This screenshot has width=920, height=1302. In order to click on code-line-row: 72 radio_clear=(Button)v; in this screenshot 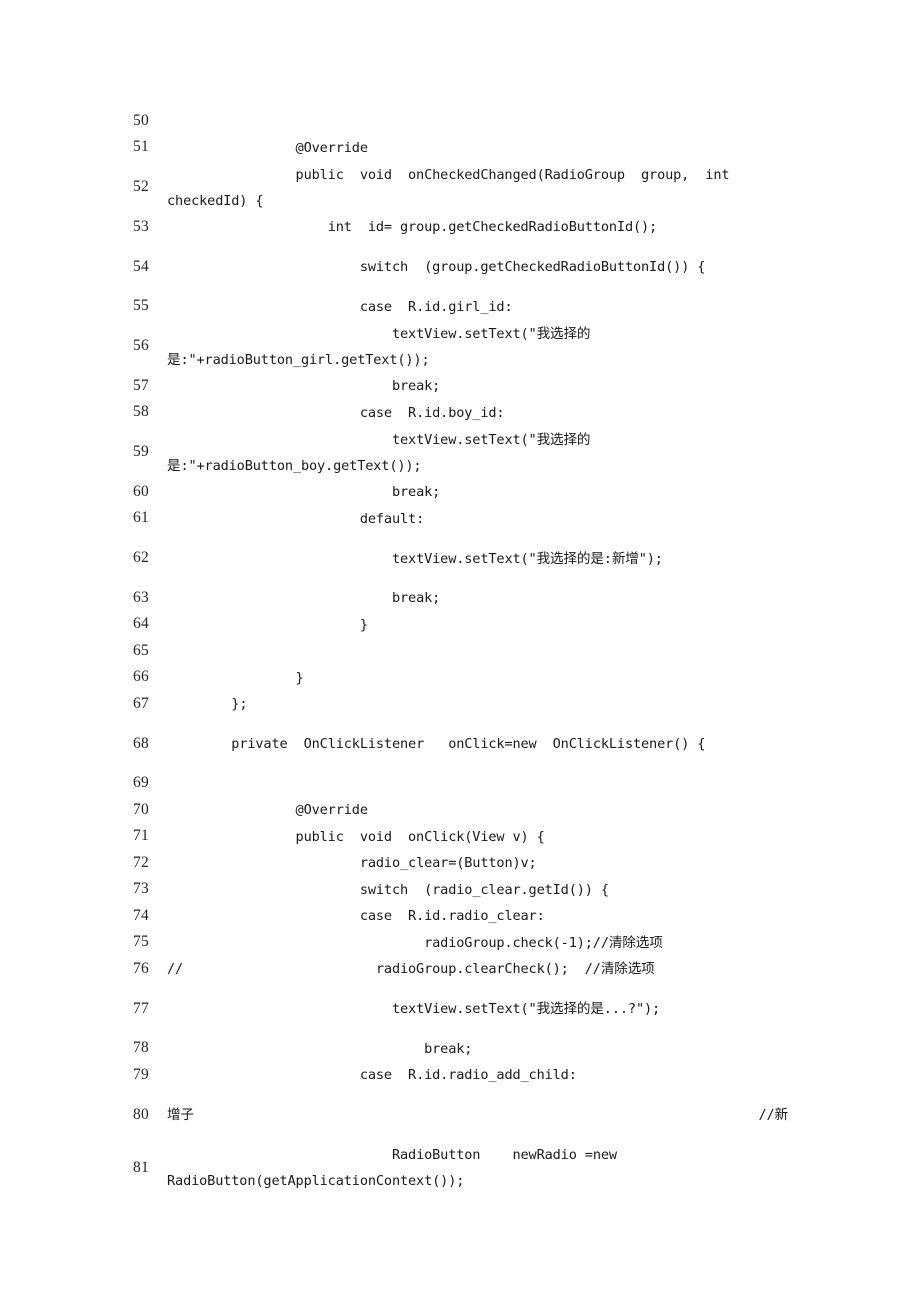, I will do `click(460, 863)`.